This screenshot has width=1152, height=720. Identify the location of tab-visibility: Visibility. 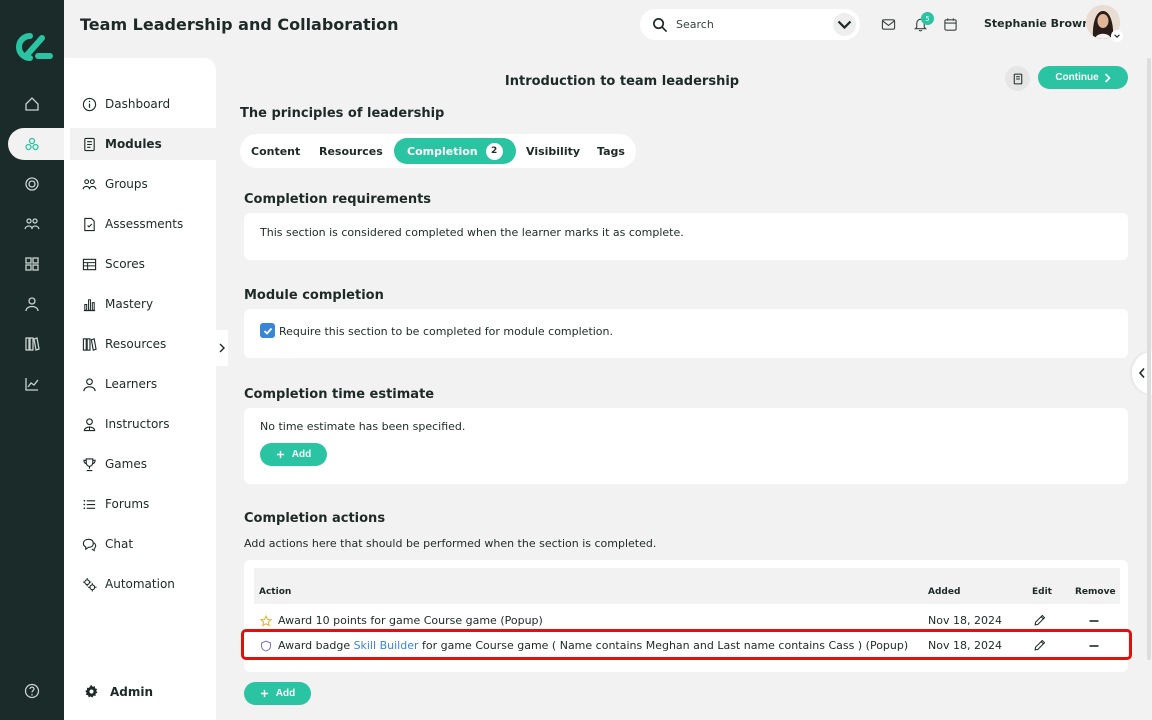
(553, 151).